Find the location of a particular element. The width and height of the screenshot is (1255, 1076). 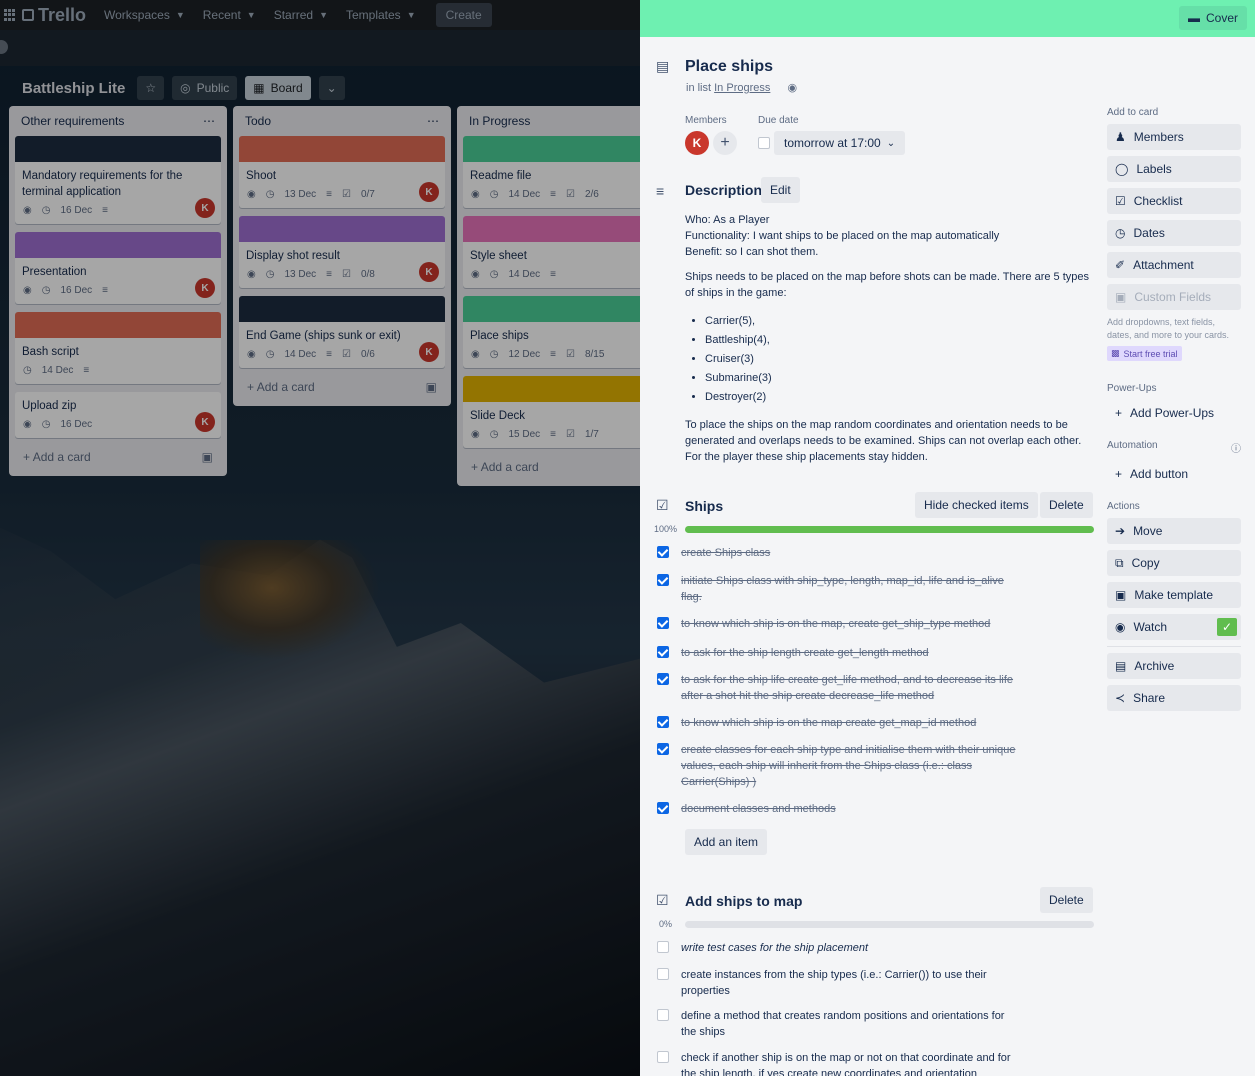

watch-button: ◉ Watch ✓ is located at coordinates (1174, 627).